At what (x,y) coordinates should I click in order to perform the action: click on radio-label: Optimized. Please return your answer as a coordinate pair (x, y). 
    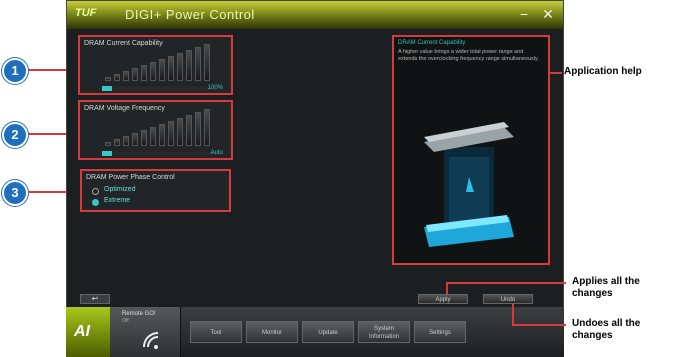
    Looking at the image, I should click on (120, 189).